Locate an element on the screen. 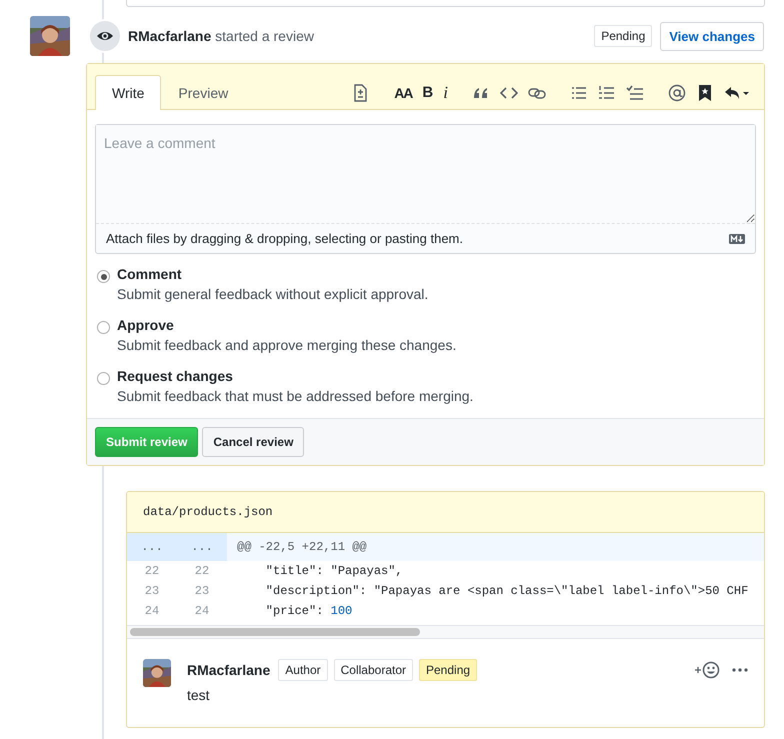 The image size is (784, 739). hunk-header: @@ -22,5 +22,11 @@ is located at coordinates (301, 547).